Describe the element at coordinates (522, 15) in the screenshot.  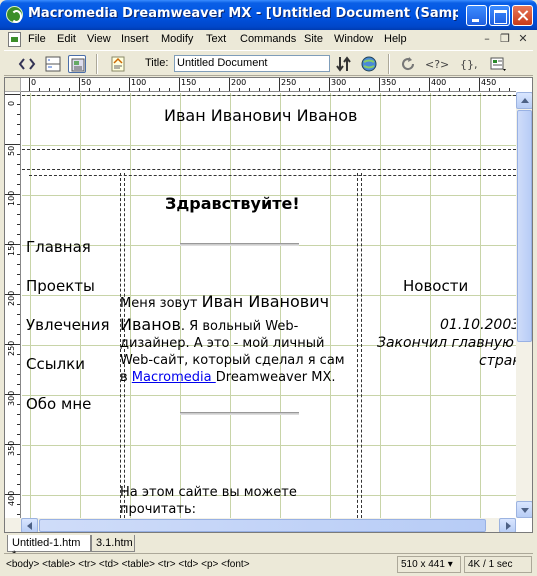
I see `close-button` at that location.